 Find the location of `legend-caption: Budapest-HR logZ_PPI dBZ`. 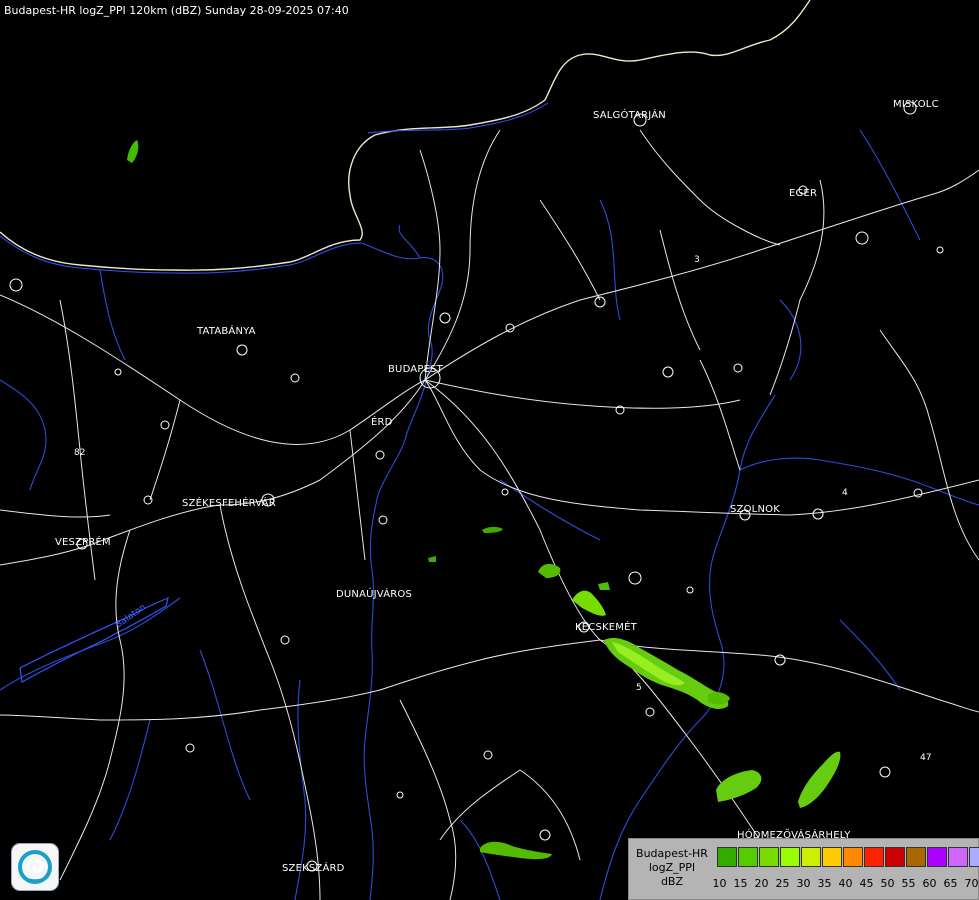

legend-caption: Budapest-HR logZ_PPI dBZ is located at coordinates (672, 868).